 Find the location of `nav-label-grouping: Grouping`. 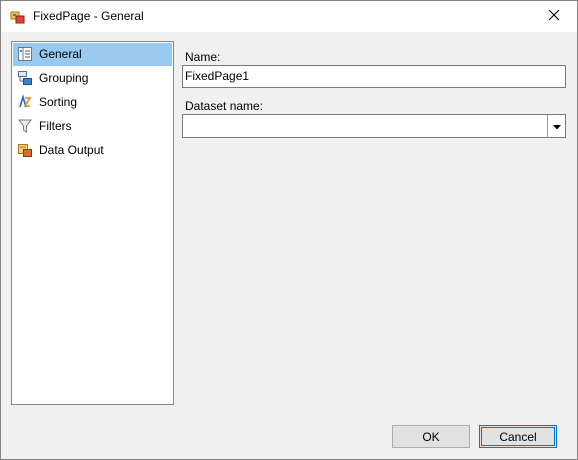

nav-label-grouping: Grouping is located at coordinates (64, 78).